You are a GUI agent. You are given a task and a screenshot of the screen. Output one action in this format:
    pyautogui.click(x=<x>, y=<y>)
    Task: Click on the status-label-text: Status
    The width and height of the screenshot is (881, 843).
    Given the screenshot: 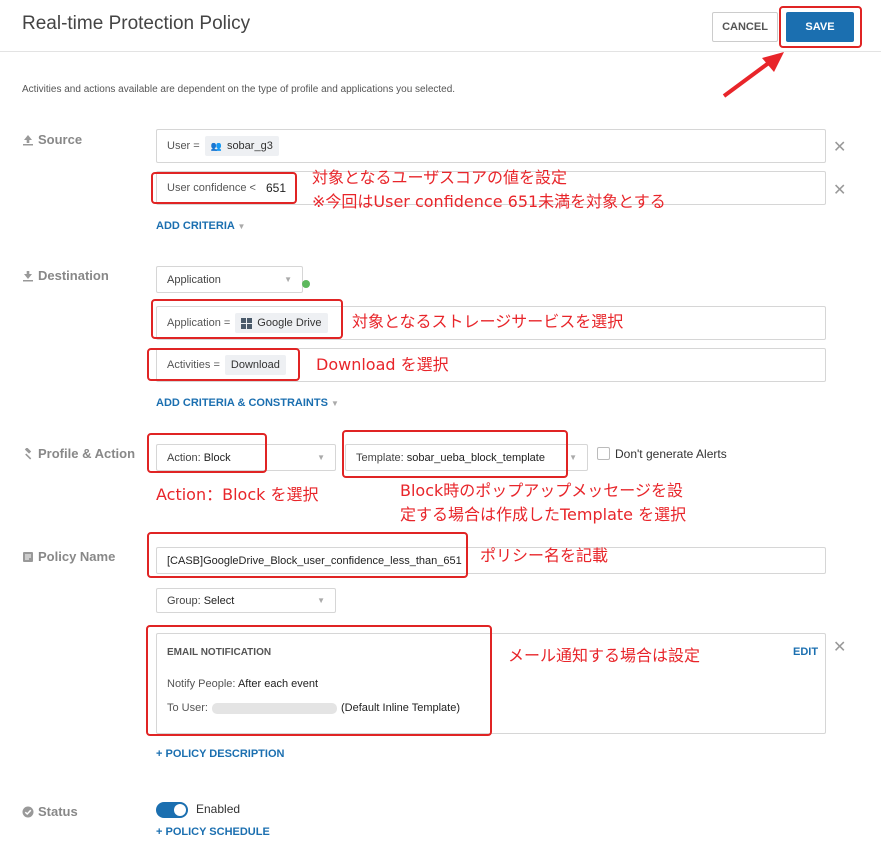 What is the action you would take?
    pyautogui.click(x=58, y=811)
    